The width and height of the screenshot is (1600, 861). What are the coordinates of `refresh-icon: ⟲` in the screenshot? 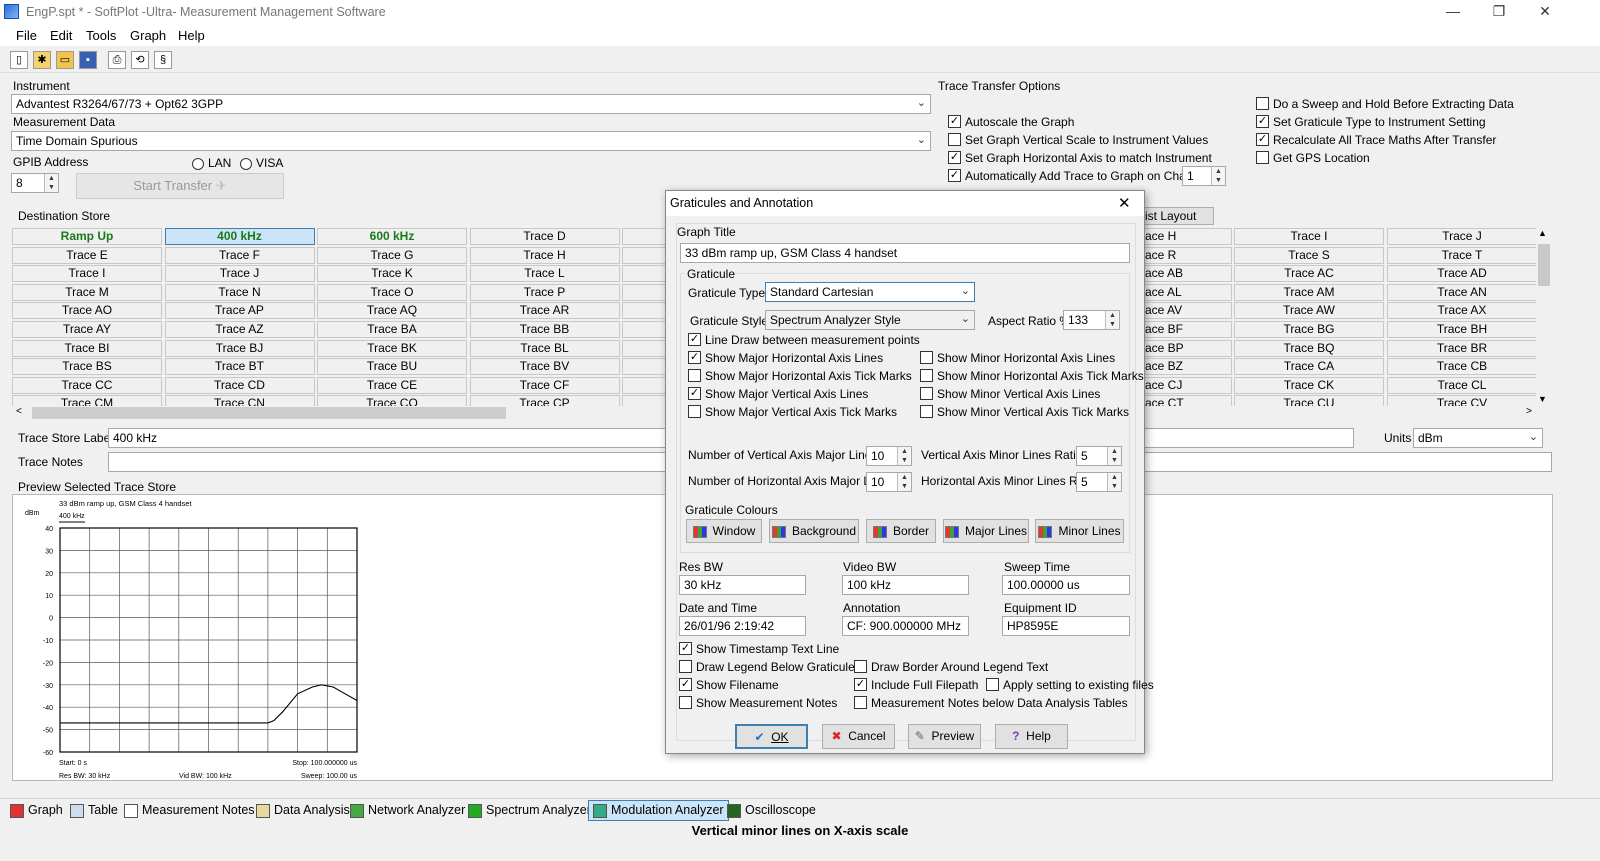 It's located at (140, 60).